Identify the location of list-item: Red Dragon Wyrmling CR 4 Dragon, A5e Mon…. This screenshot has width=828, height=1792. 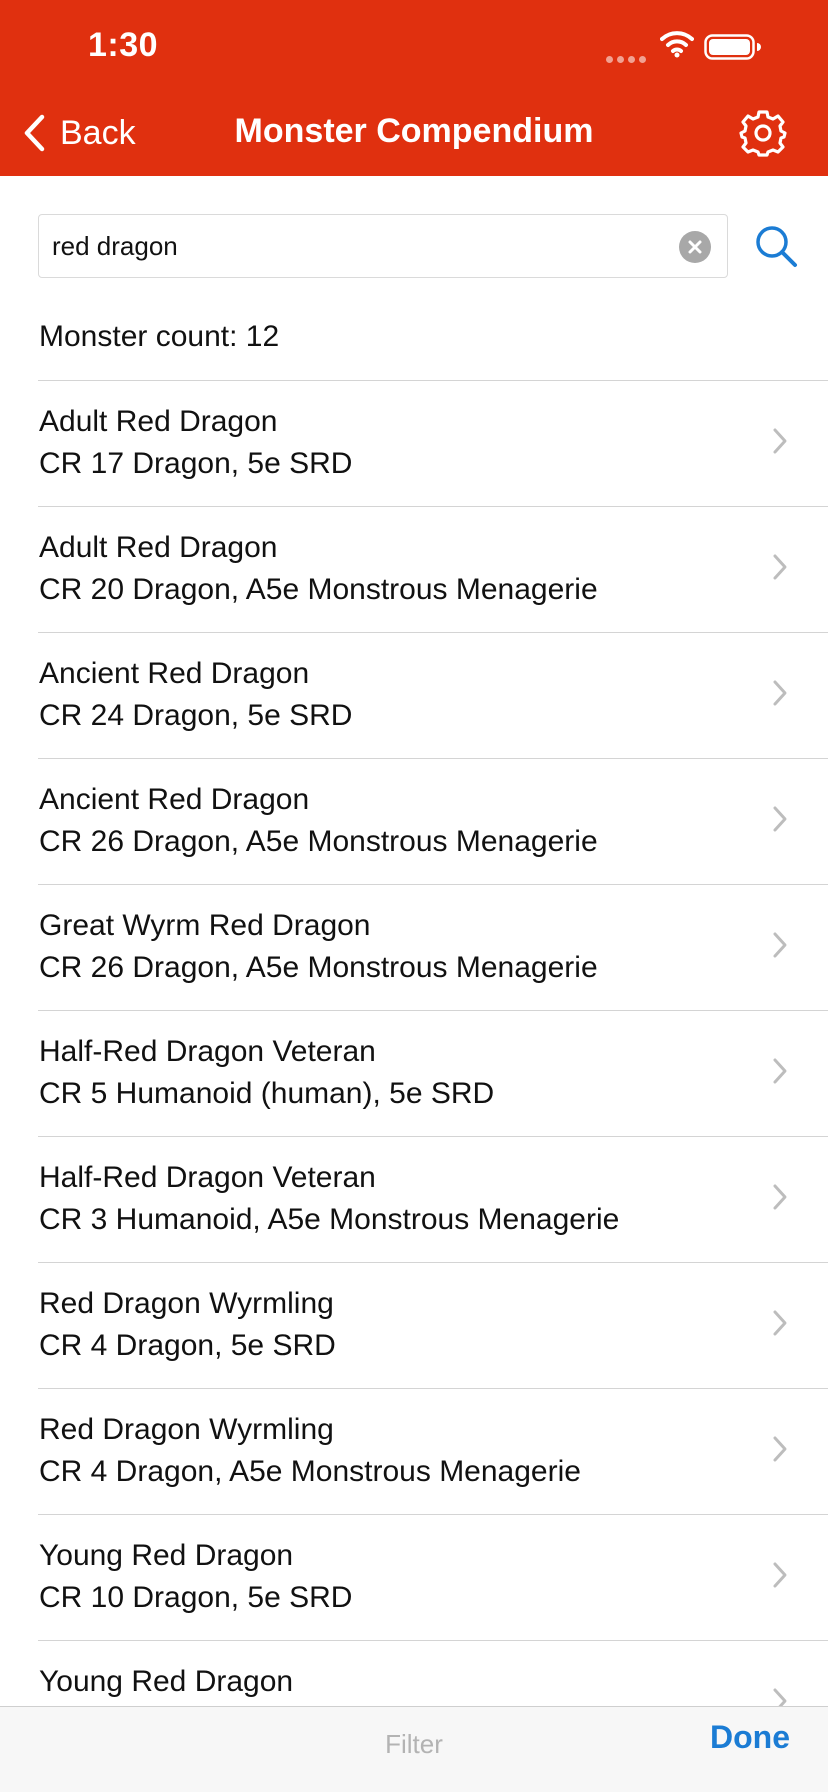
(433, 1452).